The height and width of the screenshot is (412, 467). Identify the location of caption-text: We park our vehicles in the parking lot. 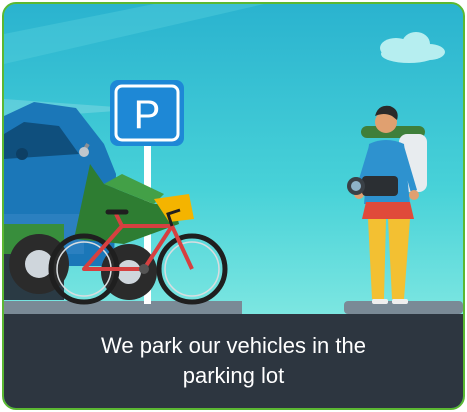
(233, 360).